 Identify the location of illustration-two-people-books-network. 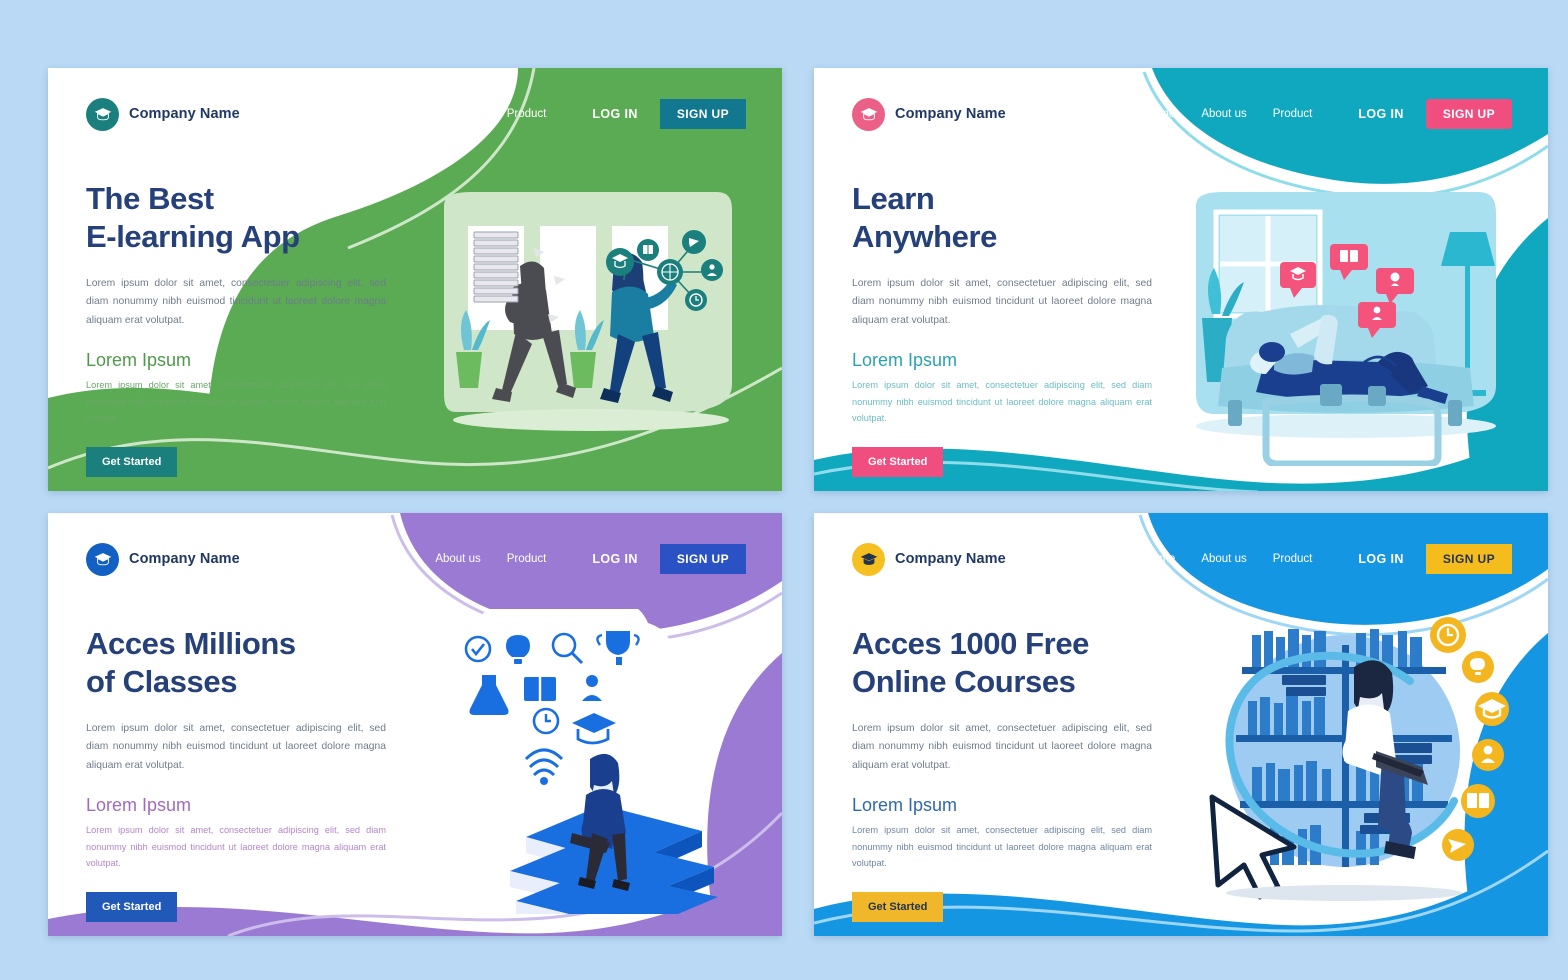
(586, 330).